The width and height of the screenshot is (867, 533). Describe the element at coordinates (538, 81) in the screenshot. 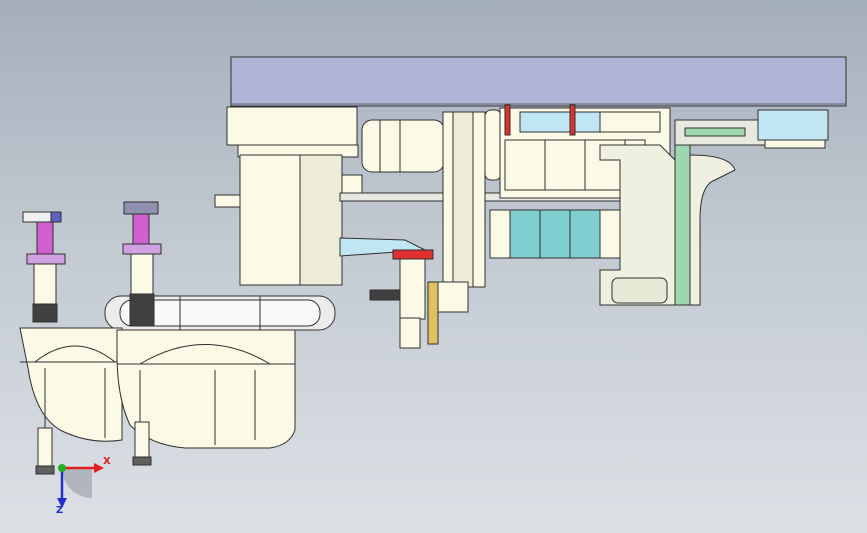

I see `top-mounting-plate` at that location.